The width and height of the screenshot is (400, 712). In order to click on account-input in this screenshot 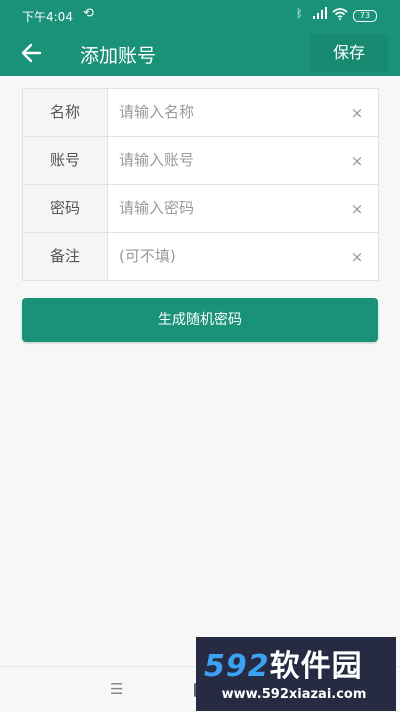, I will do `click(229, 160)`.